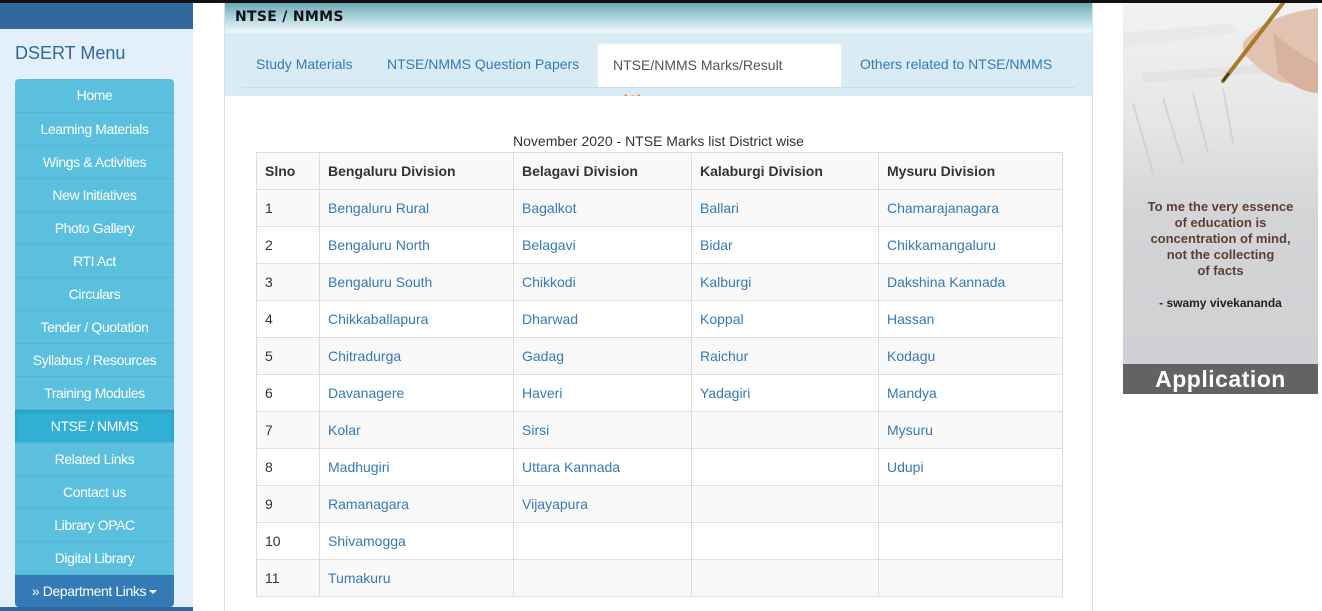 This screenshot has width=1322, height=611. Describe the element at coordinates (725, 393) in the screenshot. I see `district-link: Yadagiri` at that location.